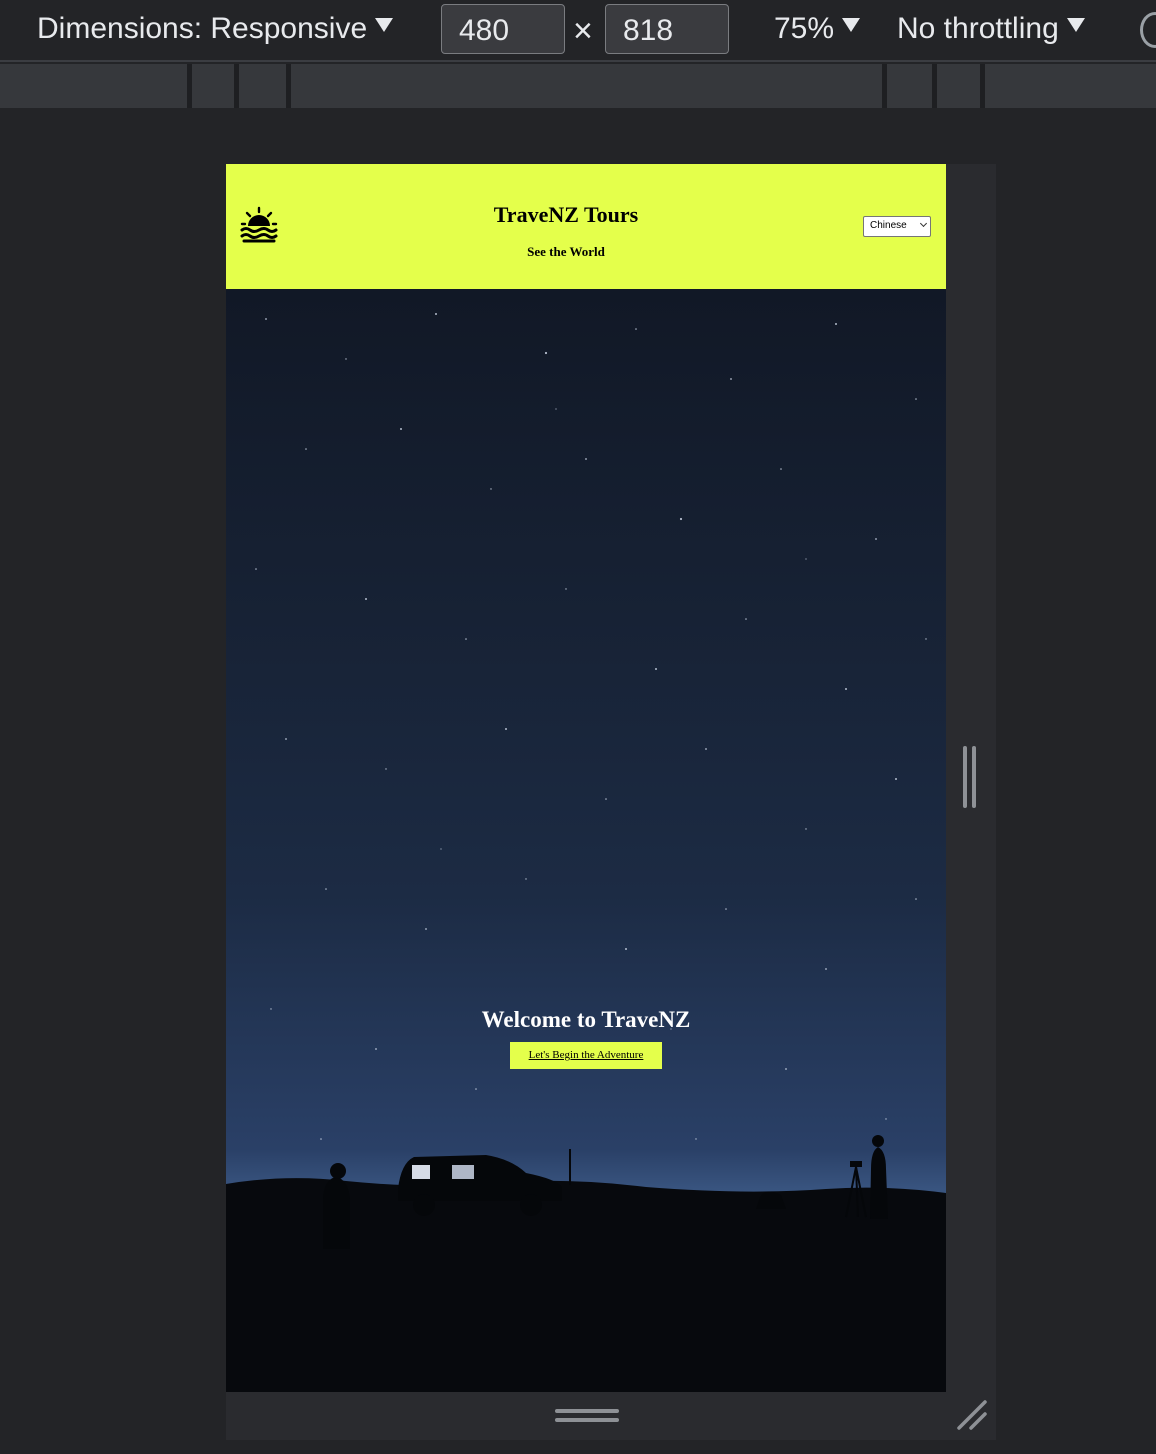 The width and height of the screenshot is (1156, 1454). Describe the element at coordinates (583, 31) in the screenshot. I see `times-icon: ×` at that location.